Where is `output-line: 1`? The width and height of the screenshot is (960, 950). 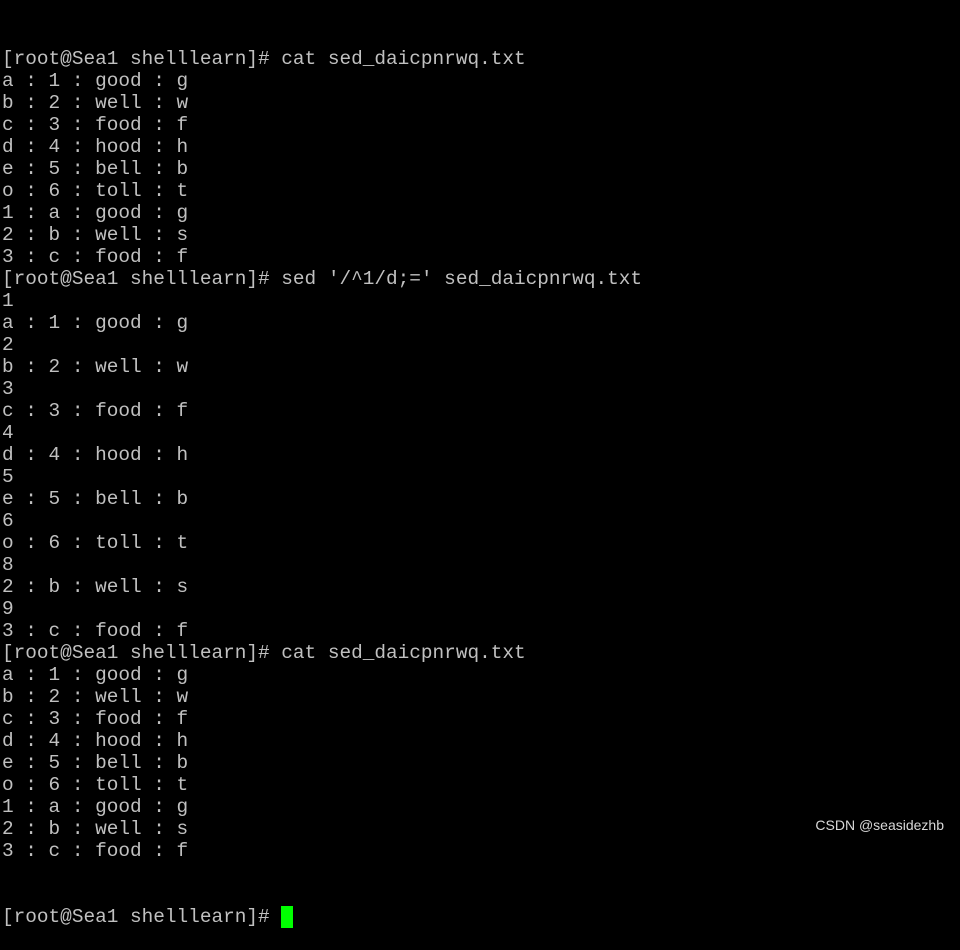
output-line: 1 is located at coordinates (8, 301).